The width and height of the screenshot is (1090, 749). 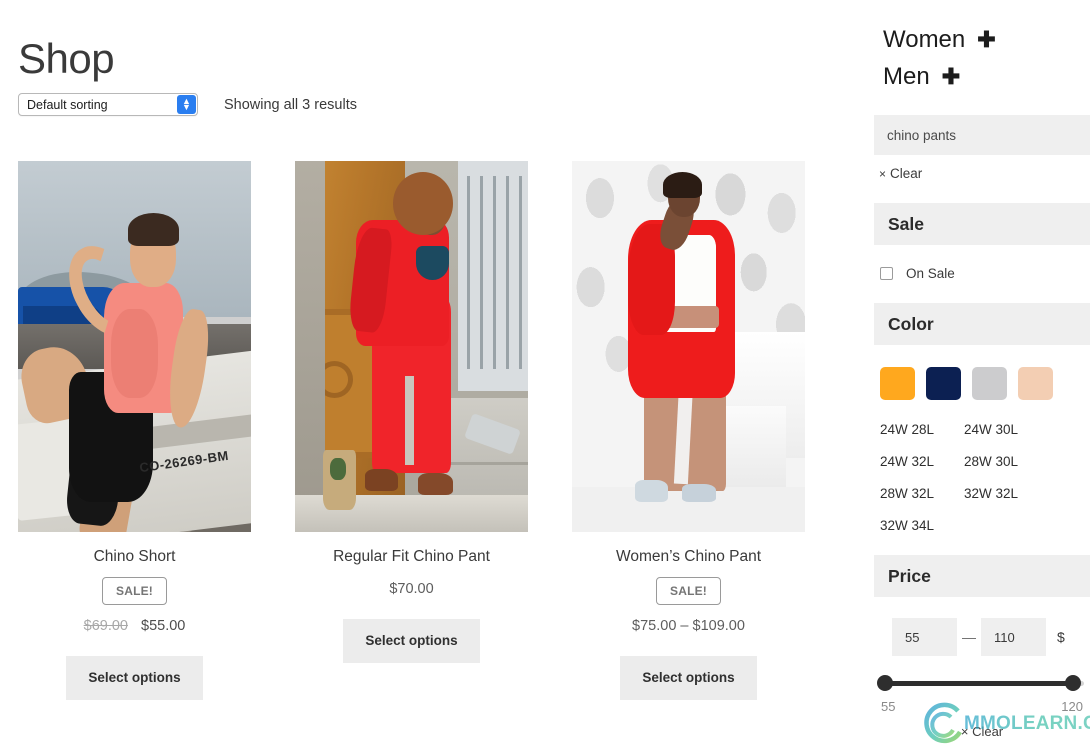 I want to click on sort-select: Default sorting ▲ ▼, so click(x=108, y=104).